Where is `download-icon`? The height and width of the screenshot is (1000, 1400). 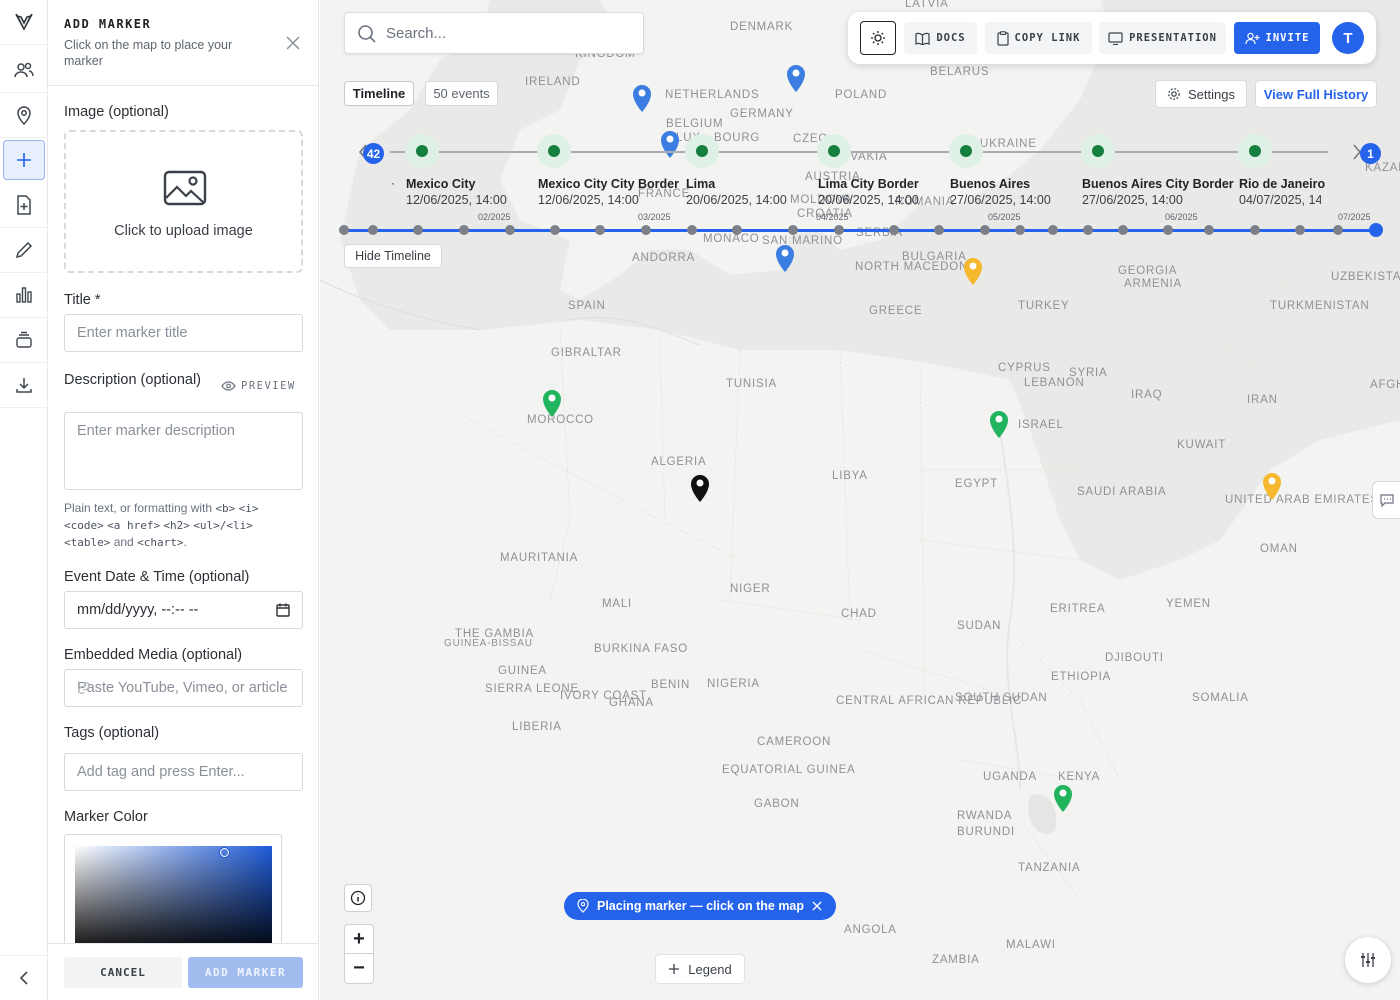 download-icon is located at coordinates (24, 385).